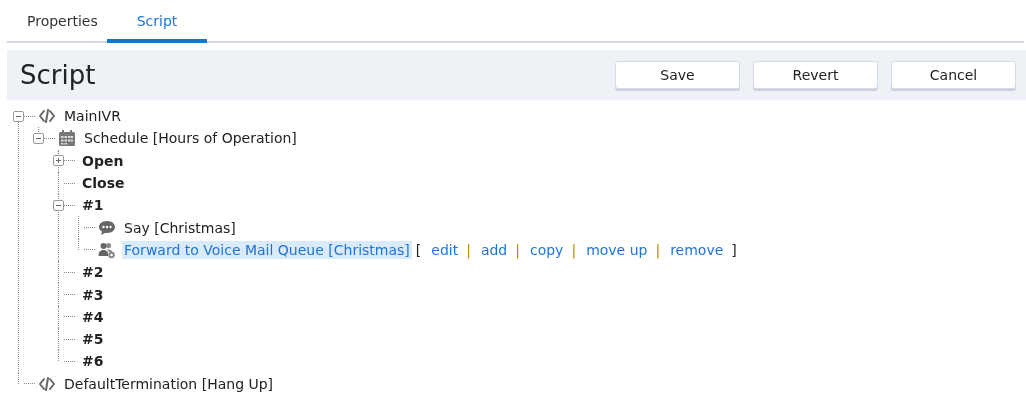  I want to click on page-title: Script, so click(58, 75).